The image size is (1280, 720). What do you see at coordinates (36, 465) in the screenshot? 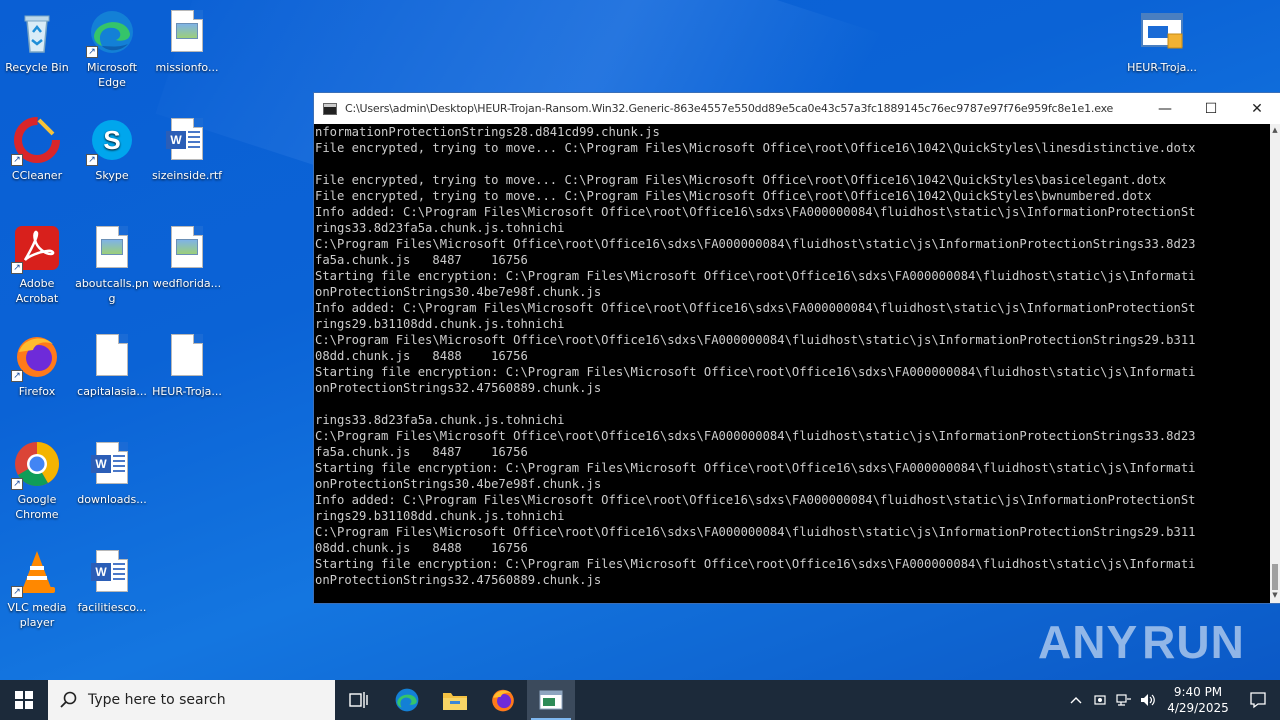
I see `chrome-icon: ↗` at bounding box center [36, 465].